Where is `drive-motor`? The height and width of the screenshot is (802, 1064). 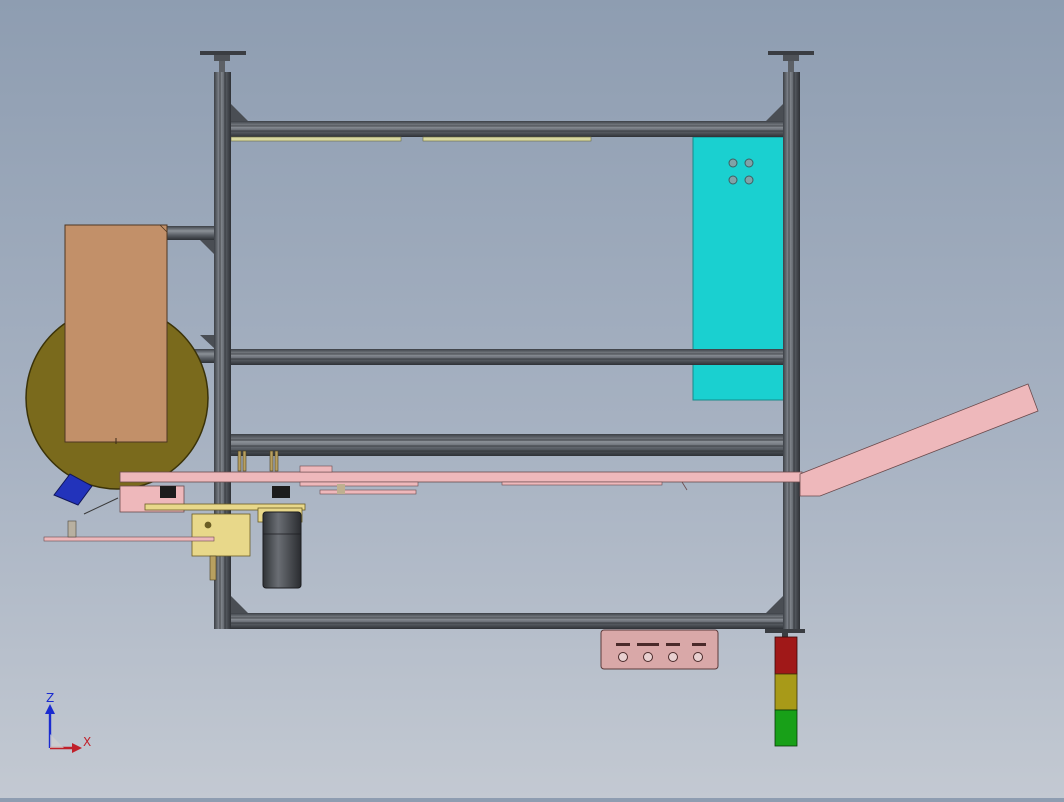
drive-motor is located at coordinates (282, 550).